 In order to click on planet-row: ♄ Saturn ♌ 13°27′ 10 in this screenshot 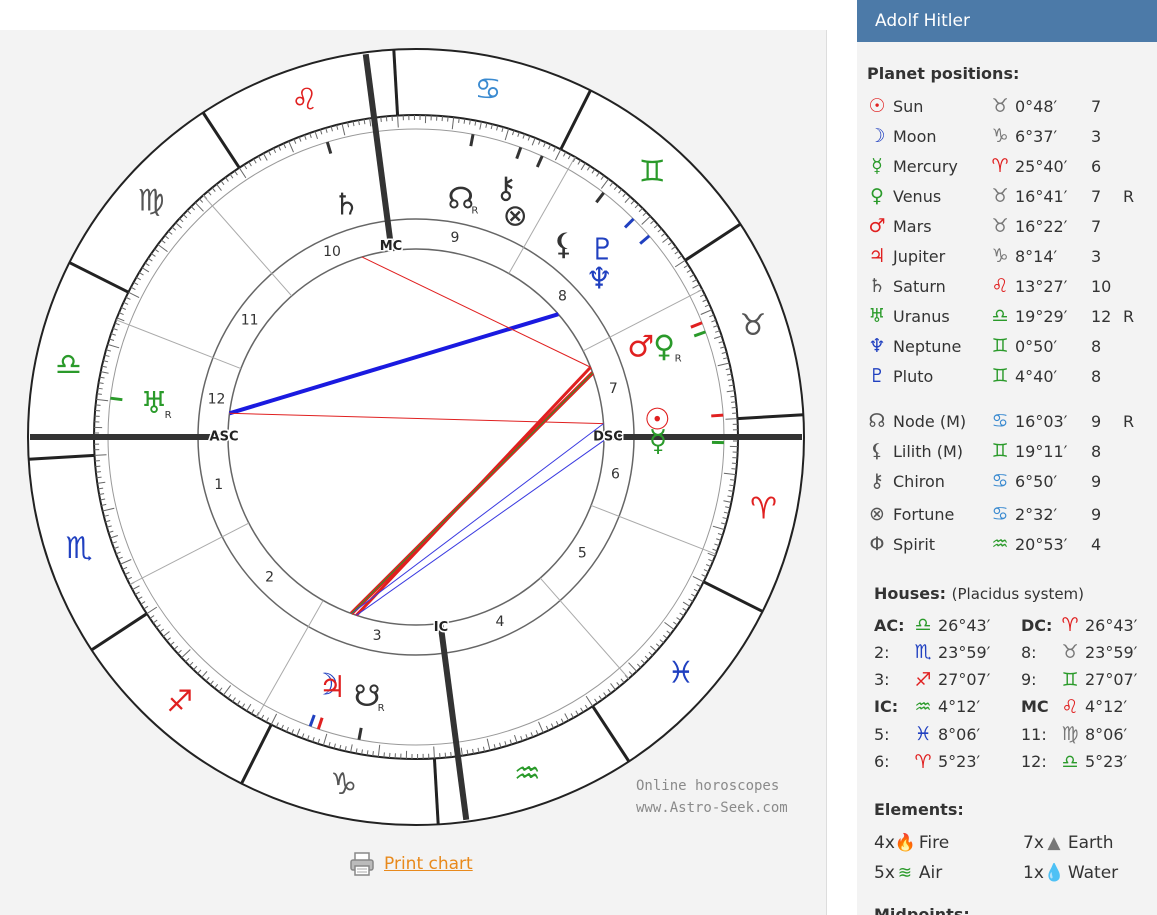, I will do `click(1010, 286)`.